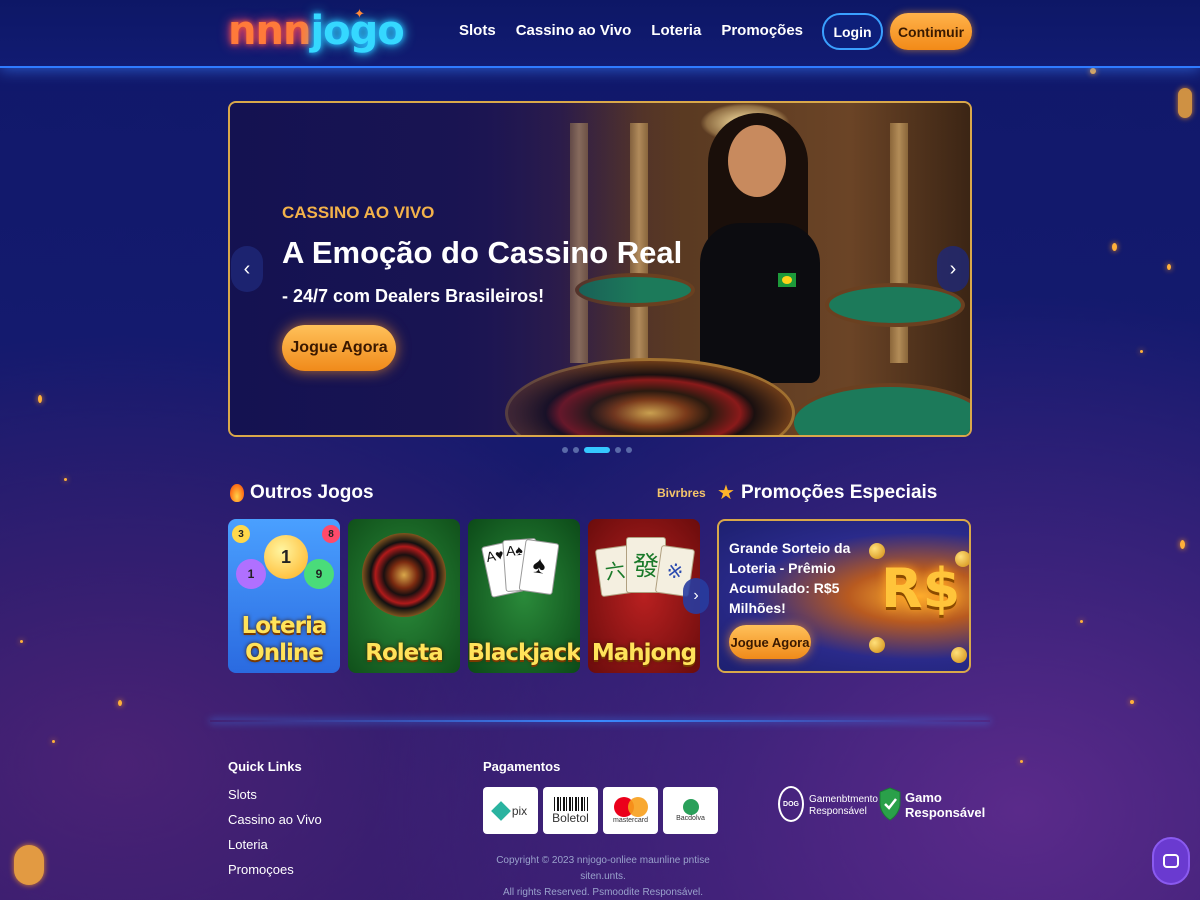  I want to click on nav-item-slots: Slots, so click(477, 30).